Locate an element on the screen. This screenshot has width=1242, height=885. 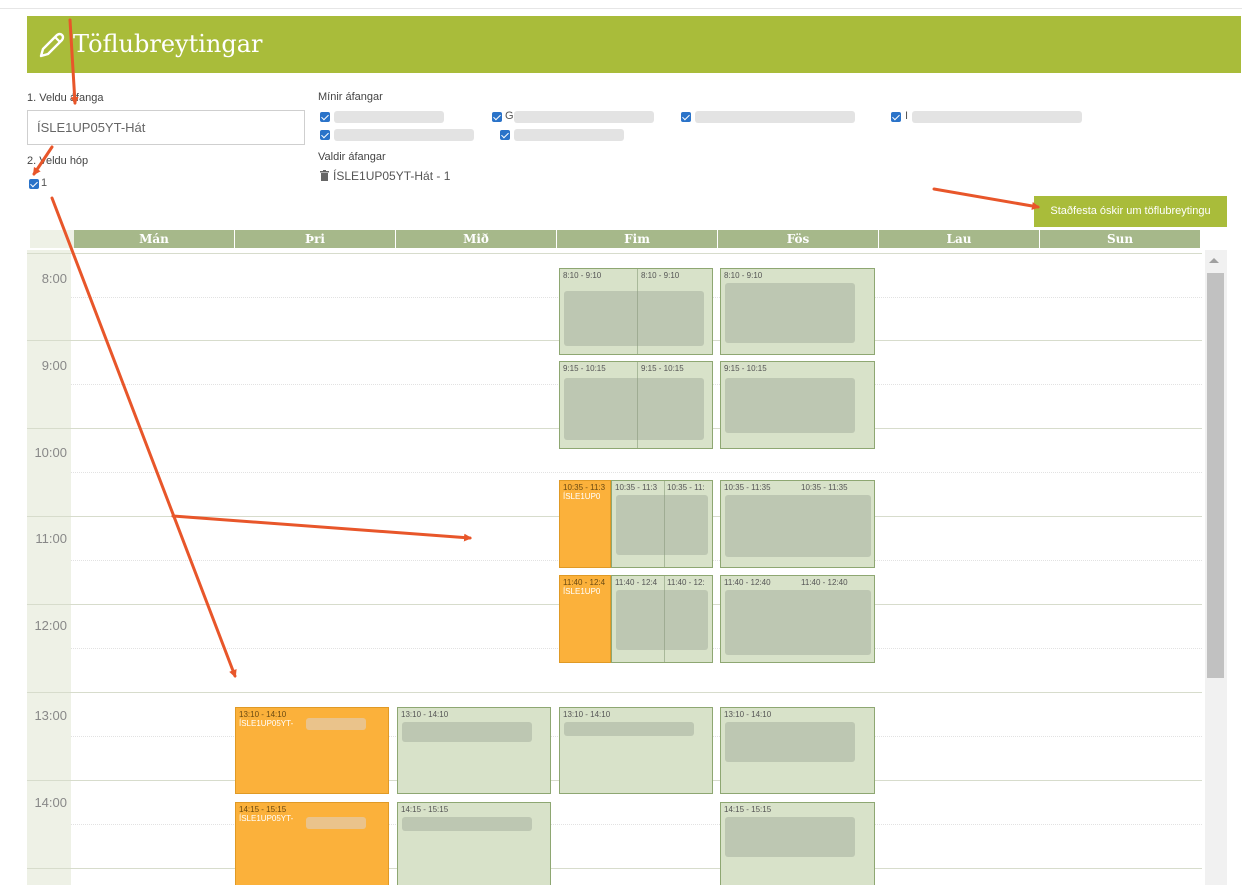
pencil-icon is located at coordinates (52, 45).